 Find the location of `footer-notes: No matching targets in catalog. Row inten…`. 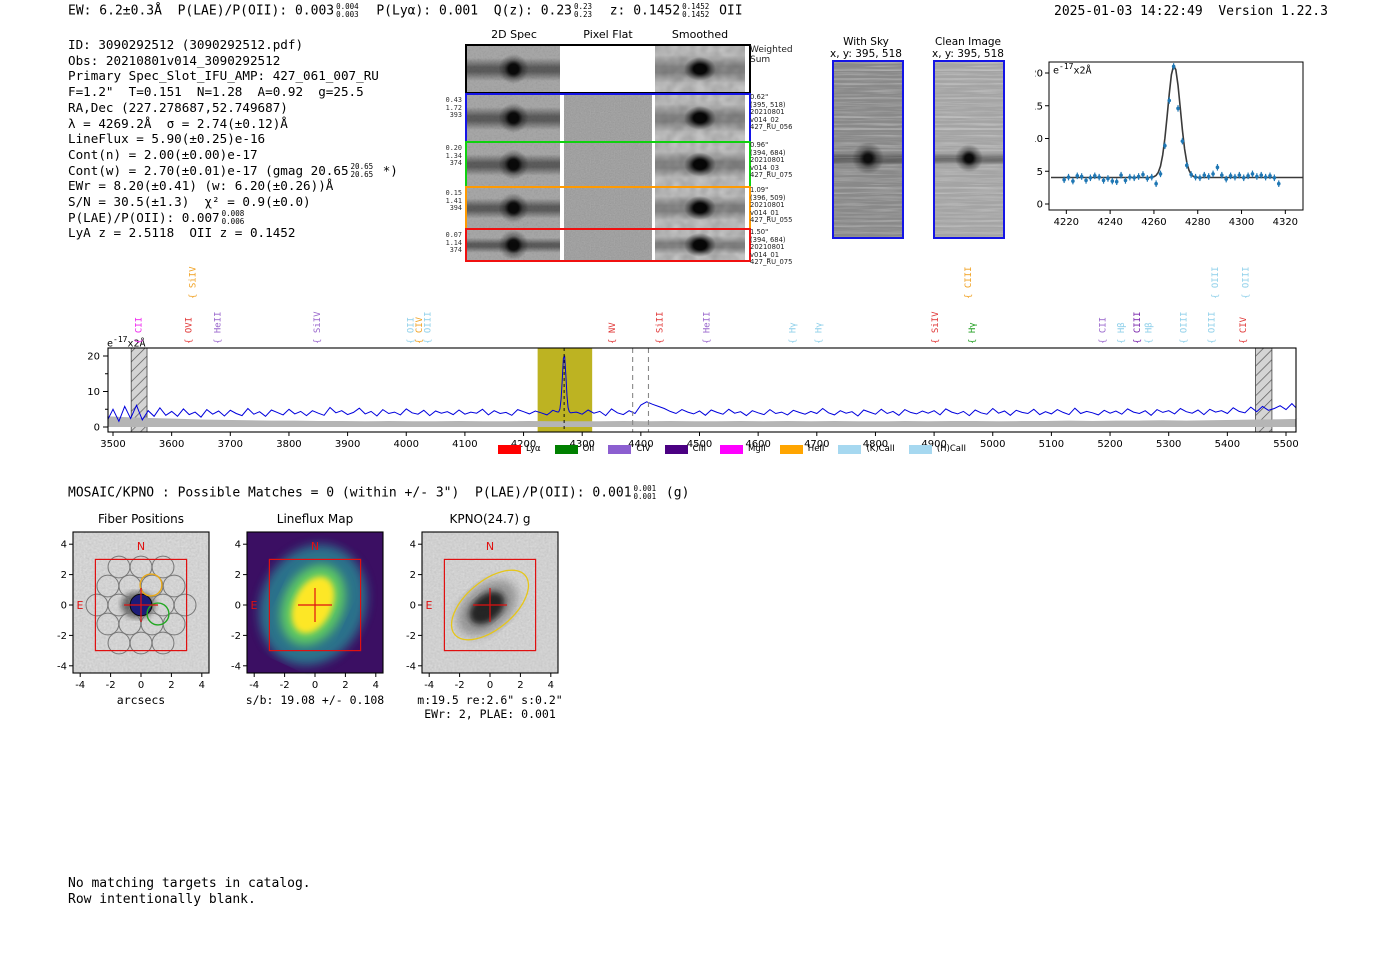

footer-notes: No matching targets in catalog. Row inten… is located at coordinates (189, 891).